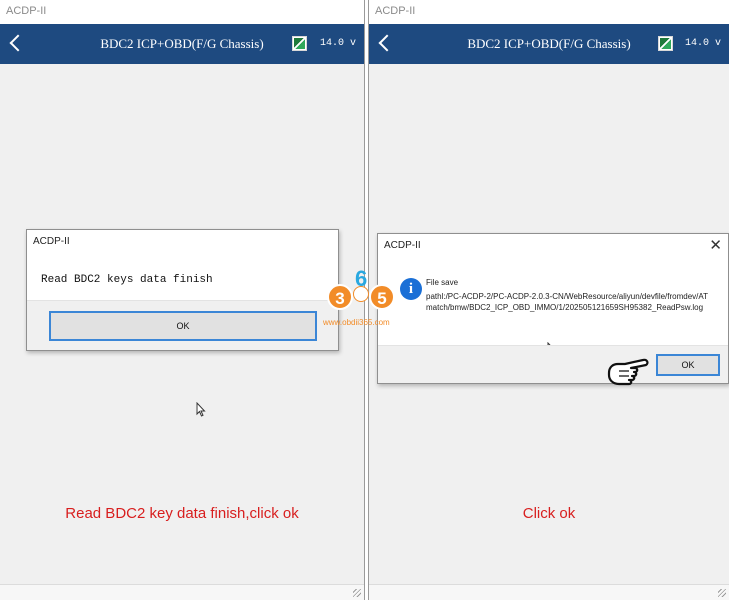 The height and width of the screenshot is (600, 729). Describe the element at coordinates (182, 290) in the screenshot. I see `message-dialog: ACDP-II Read BDC2 keys data finish OK` at that location.